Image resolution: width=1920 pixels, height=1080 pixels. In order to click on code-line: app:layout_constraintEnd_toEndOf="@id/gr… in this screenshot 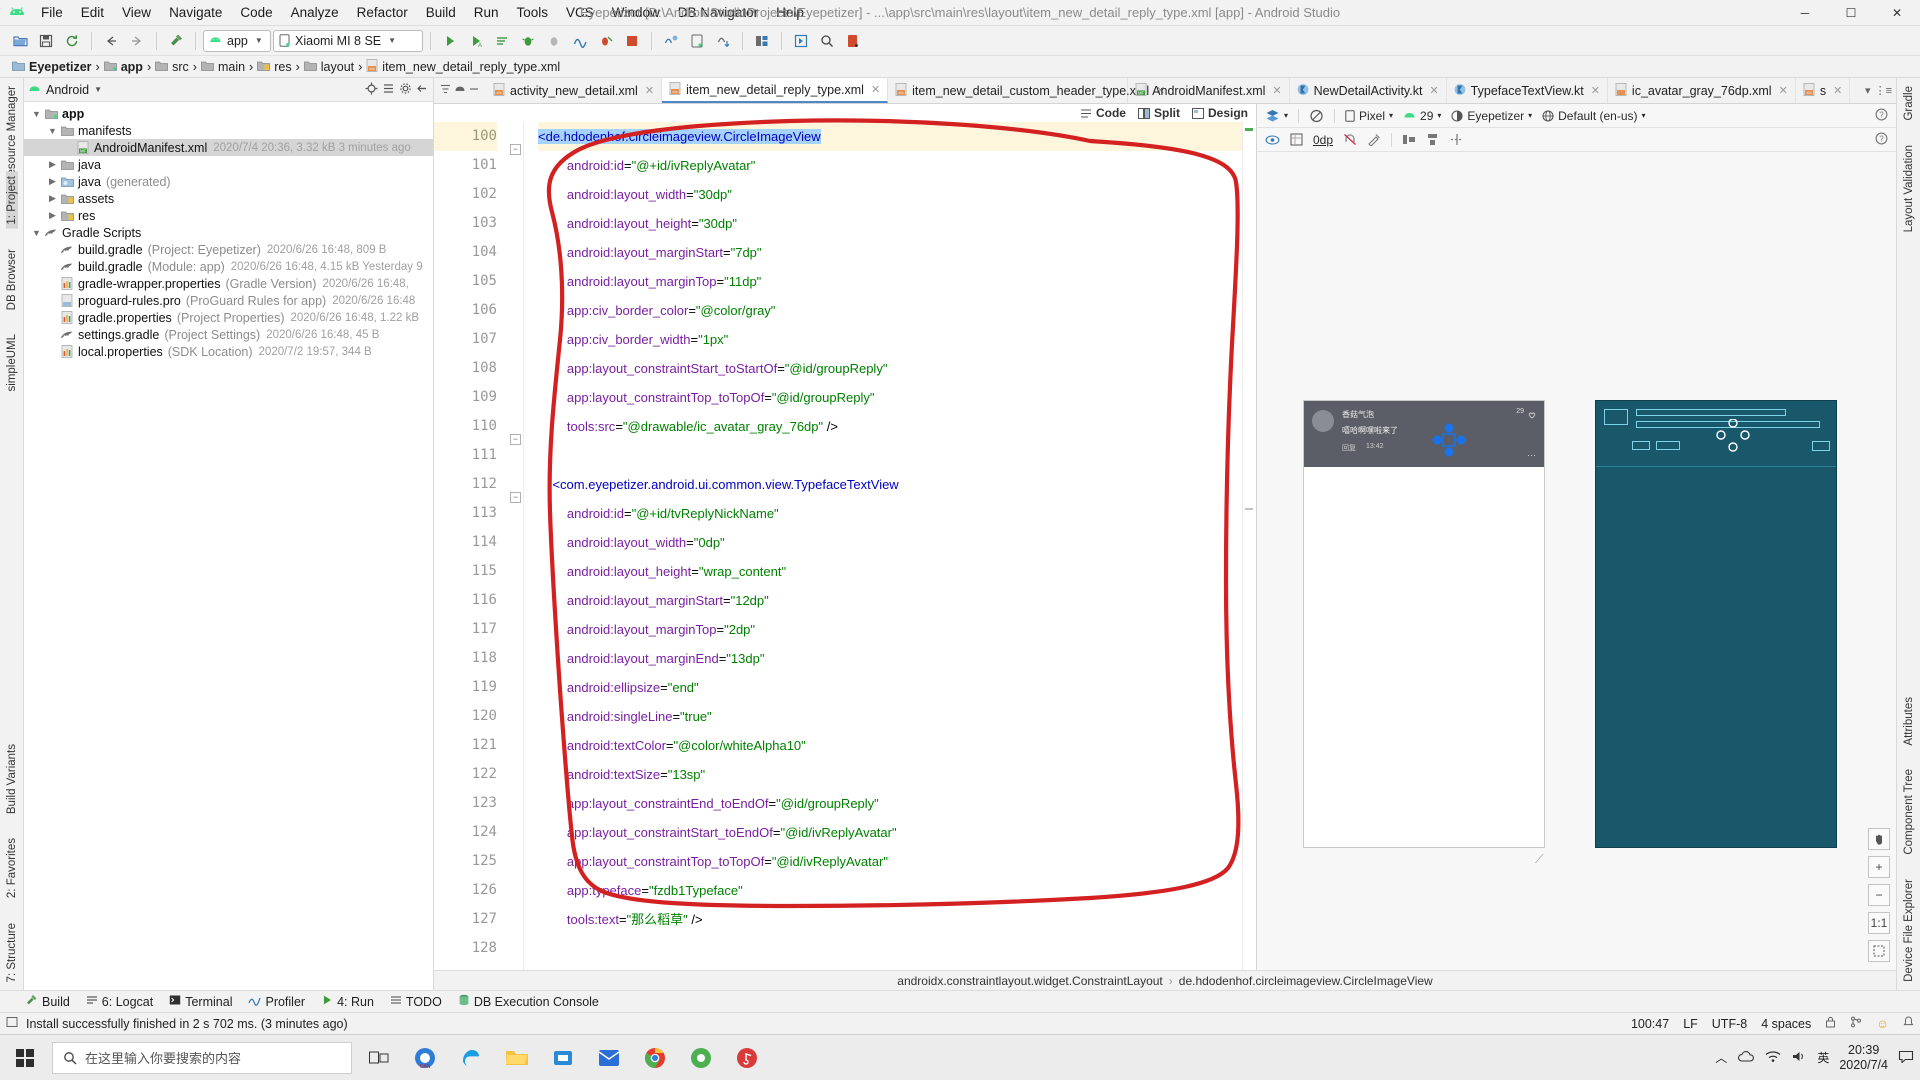, I will do `click(890, 803)`.